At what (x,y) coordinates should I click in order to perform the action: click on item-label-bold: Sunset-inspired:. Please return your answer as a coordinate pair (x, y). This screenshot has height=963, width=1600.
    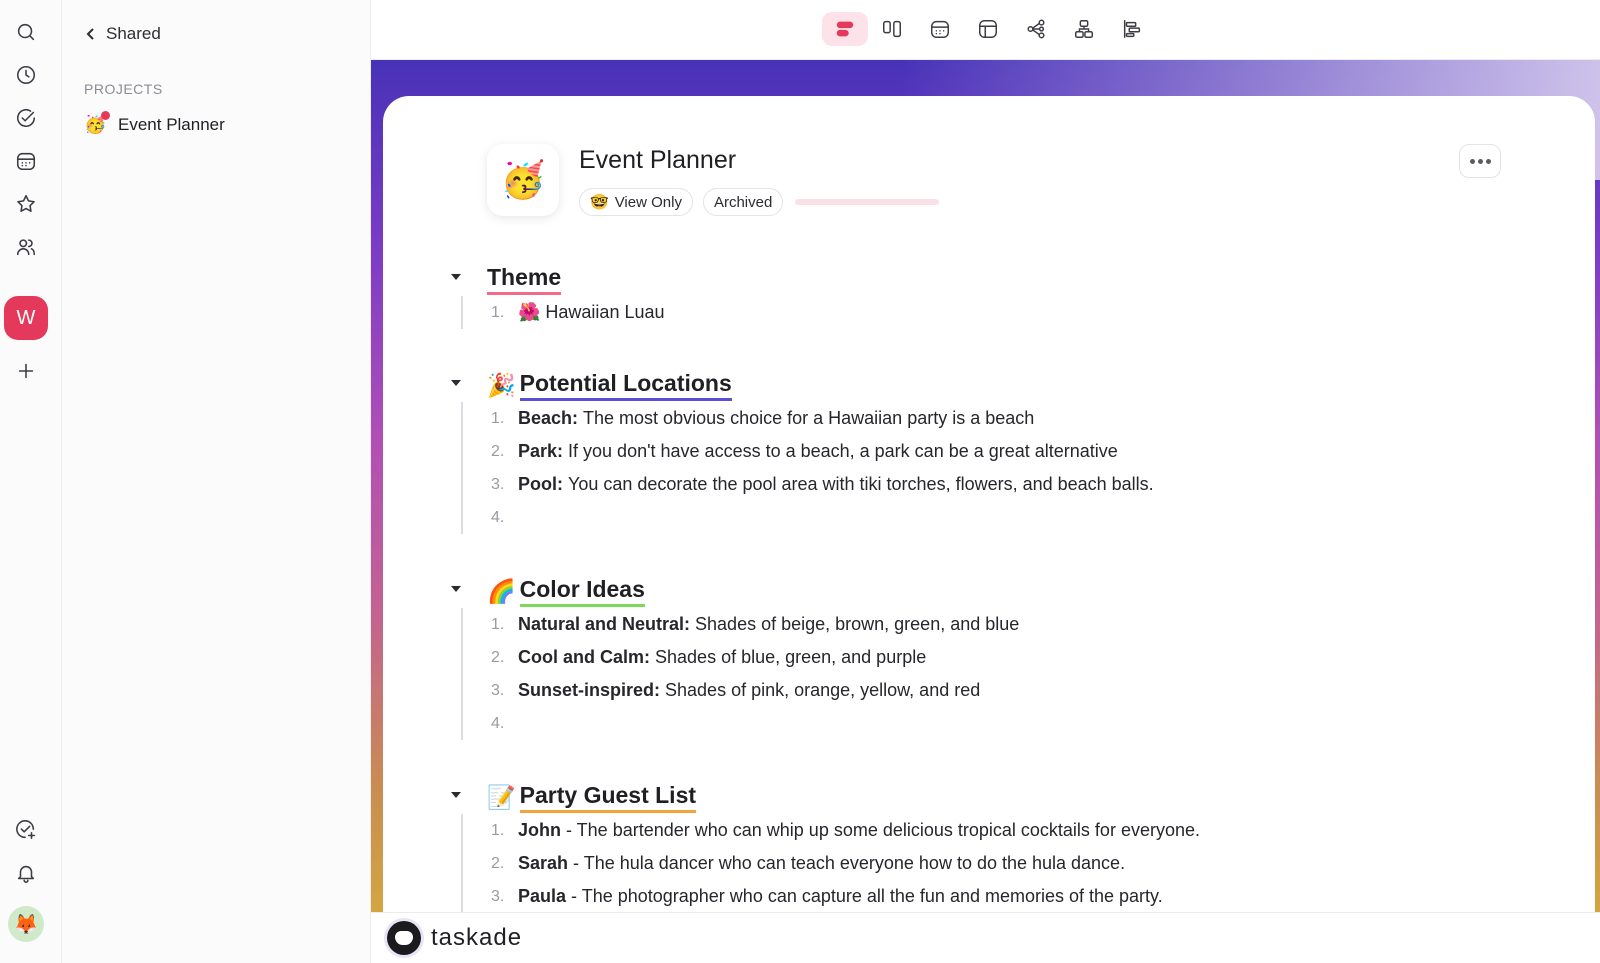
    Looking at the image, I should click on (589, 690).